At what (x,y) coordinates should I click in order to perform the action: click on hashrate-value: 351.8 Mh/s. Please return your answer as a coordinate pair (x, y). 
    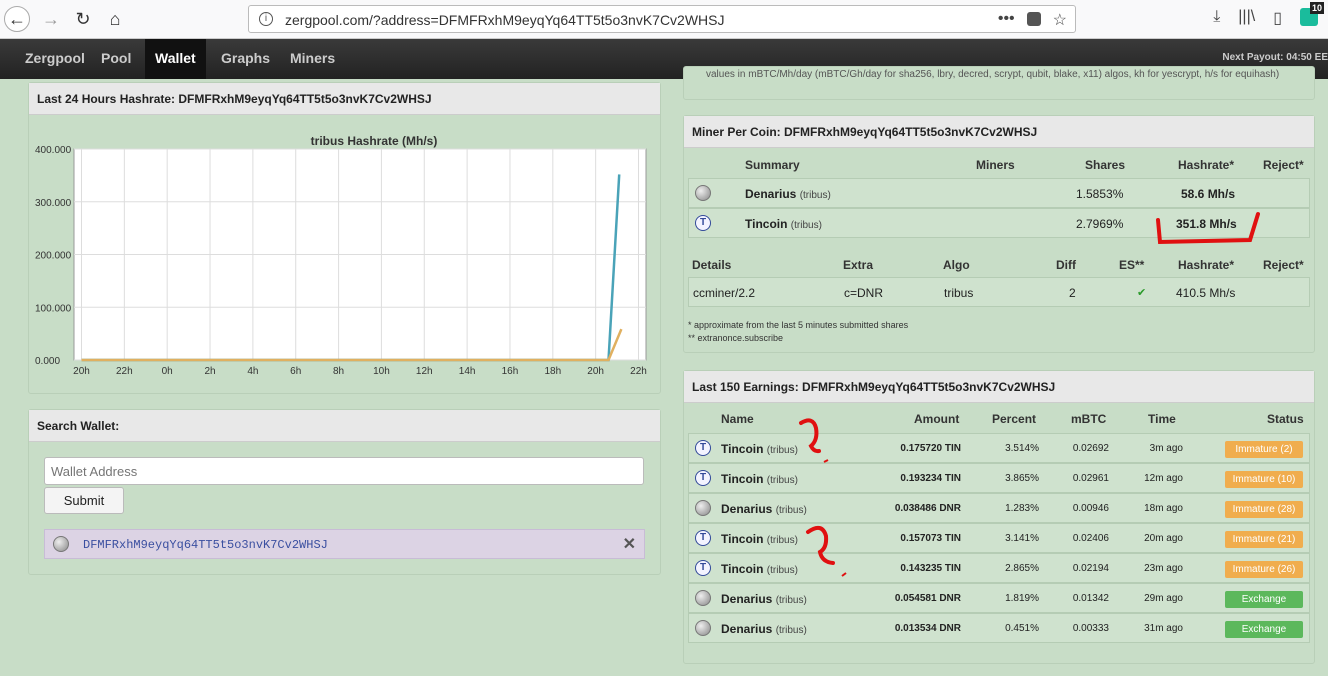
    Looking at the image, I should click on (1206, 224).